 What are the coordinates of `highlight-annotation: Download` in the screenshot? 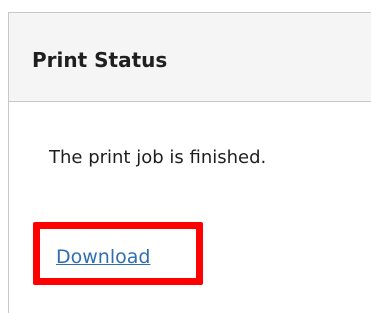 It's located at (118, 253).